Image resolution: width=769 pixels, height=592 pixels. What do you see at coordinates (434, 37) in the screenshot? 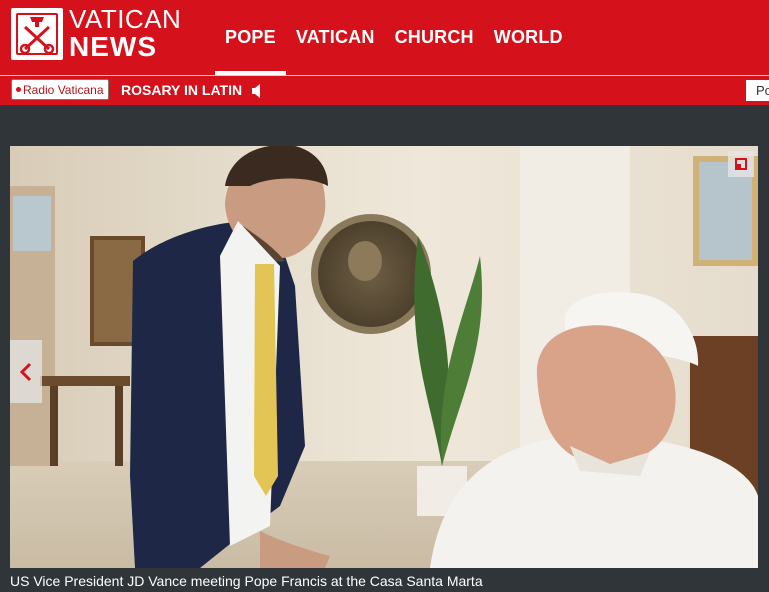
I see `nav-church: CHURCH` at bounding box center [434, 37].